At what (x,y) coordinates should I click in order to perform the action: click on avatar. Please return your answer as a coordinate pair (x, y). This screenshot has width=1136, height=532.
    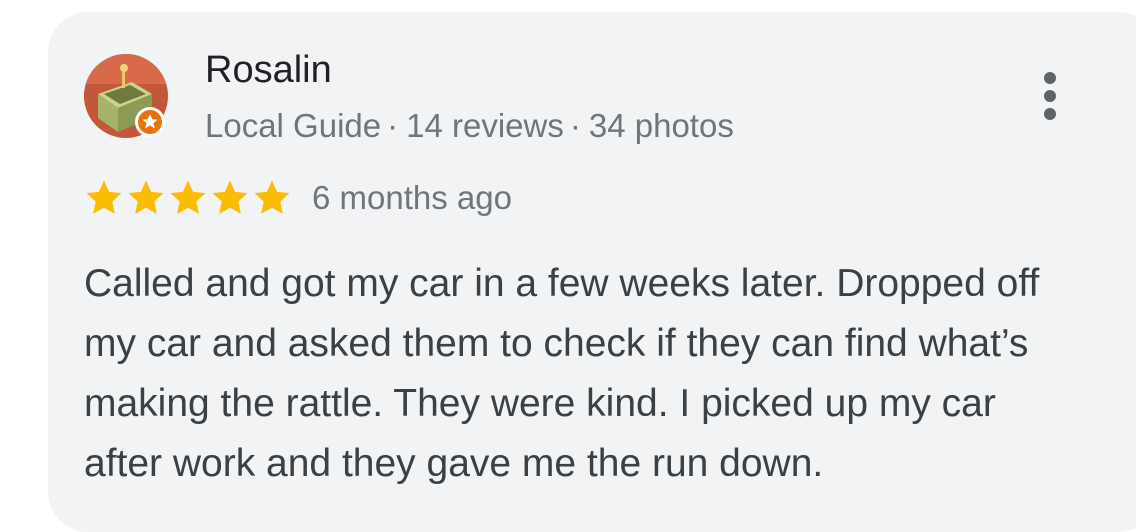
    Looking at the image, I should click on (126, 96).